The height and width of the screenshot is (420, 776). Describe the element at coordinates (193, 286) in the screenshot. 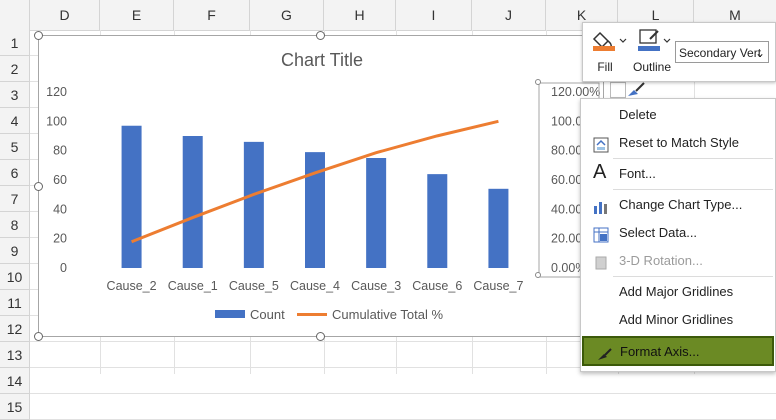

I see `x-axis-tick-label: Cause_1` at that location.